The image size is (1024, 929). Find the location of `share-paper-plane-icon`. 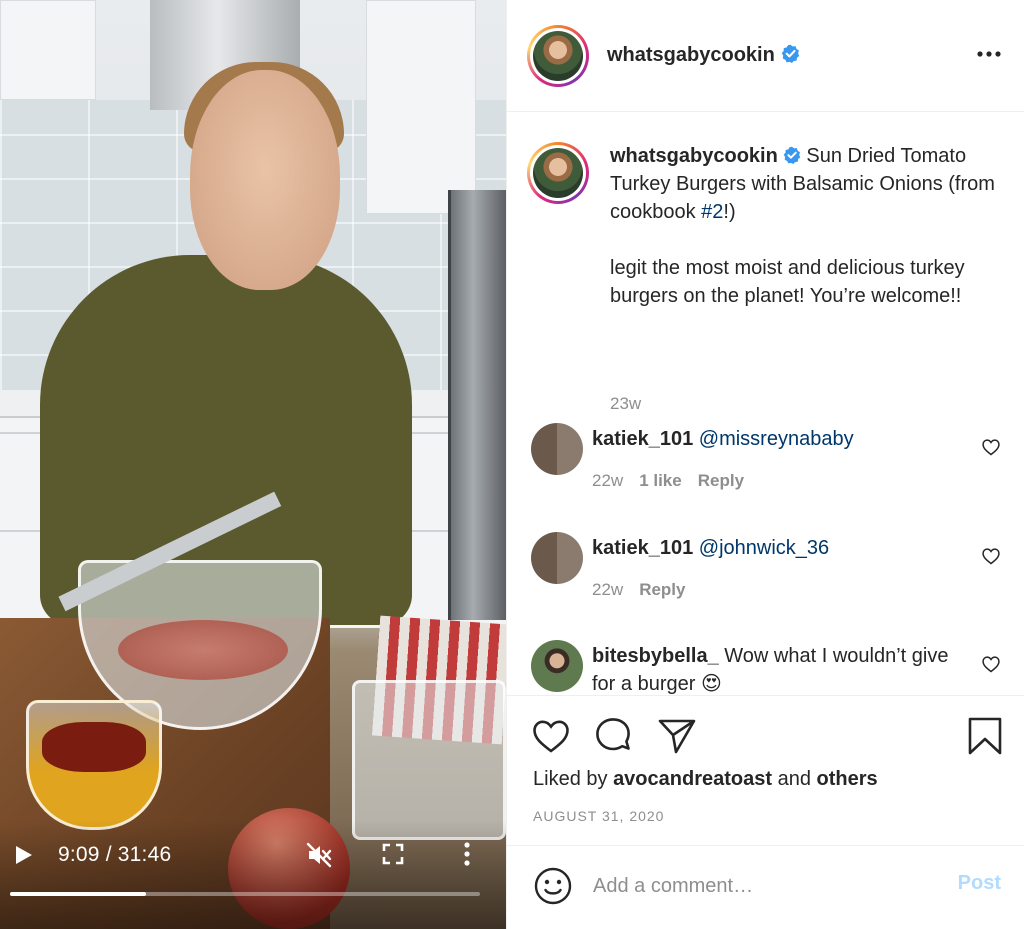

share-paper-plane-icon is located at coordinates (677, 736).